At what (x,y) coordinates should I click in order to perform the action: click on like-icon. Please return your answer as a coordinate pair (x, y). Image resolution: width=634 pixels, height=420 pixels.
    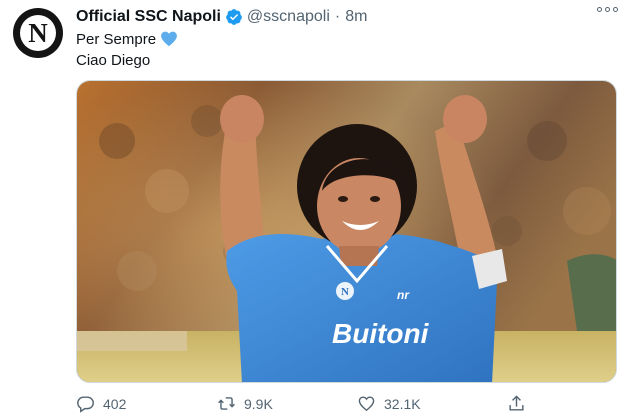
    Looking at the image, I should click on (366, 404).